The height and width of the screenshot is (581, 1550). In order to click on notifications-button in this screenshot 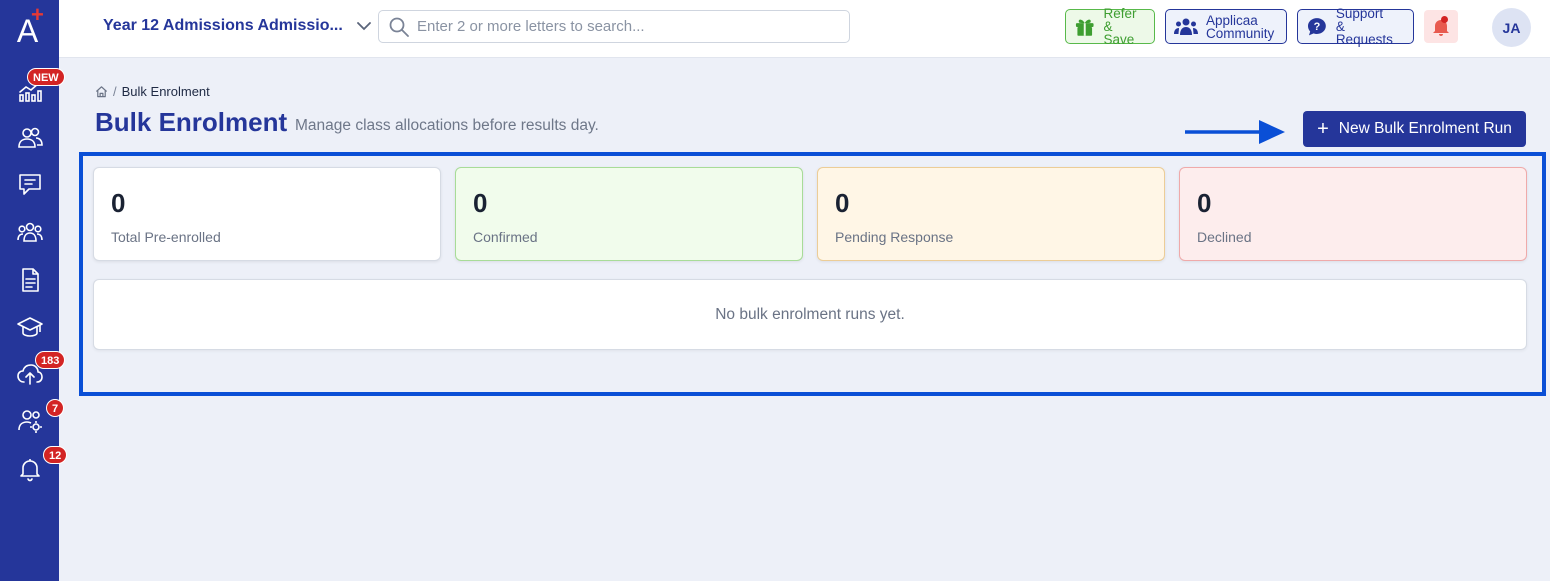, I will do `click(1441, 26)`.